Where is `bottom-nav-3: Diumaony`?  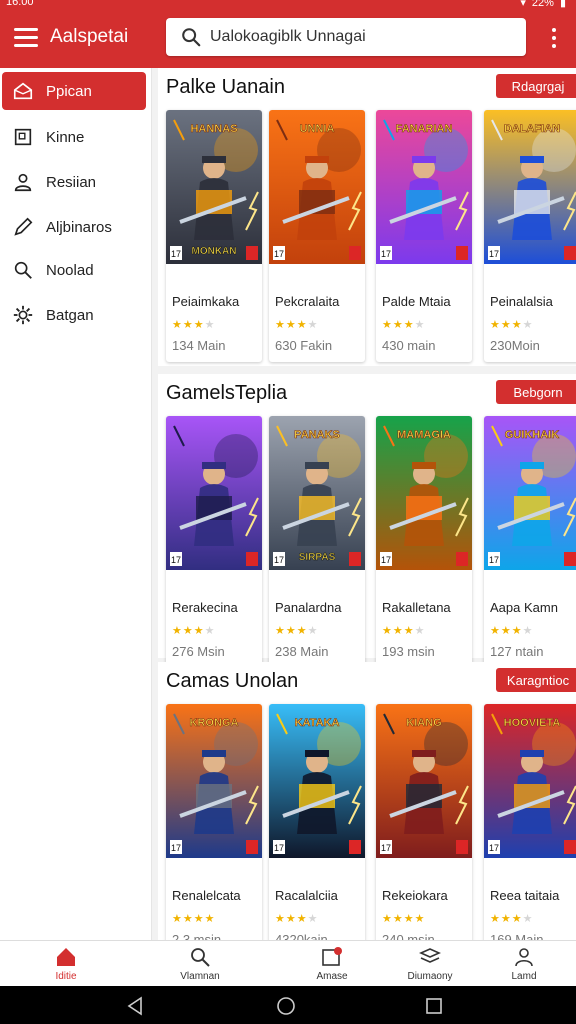 bottom-nav-3: Diumaony is located at coordinates (430, 965).